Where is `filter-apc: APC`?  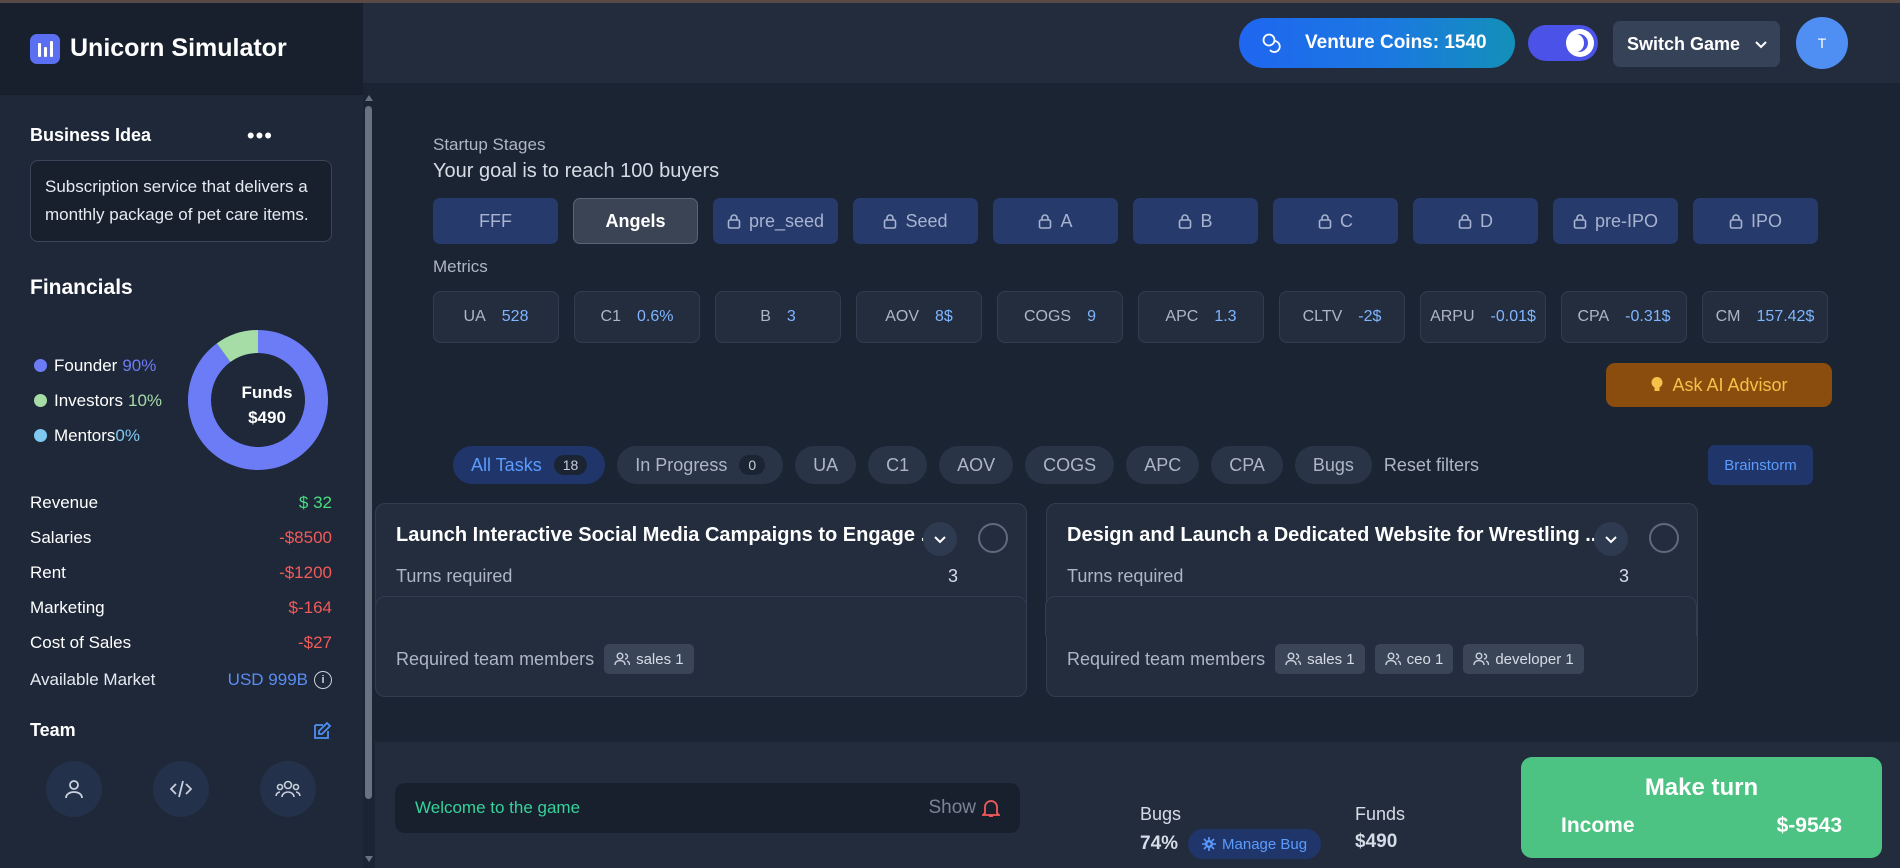
filter-apc: APC is located at coordinates (1163, 465).